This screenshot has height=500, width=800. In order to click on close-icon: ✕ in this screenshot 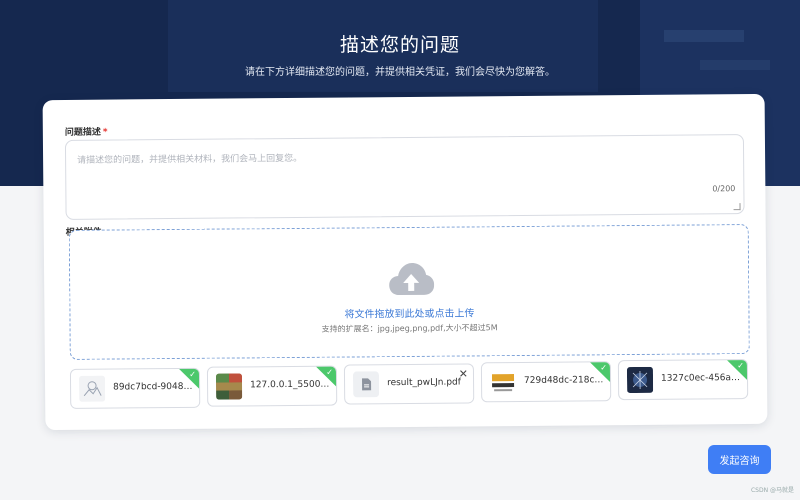, I will do `click(463, 373)`.